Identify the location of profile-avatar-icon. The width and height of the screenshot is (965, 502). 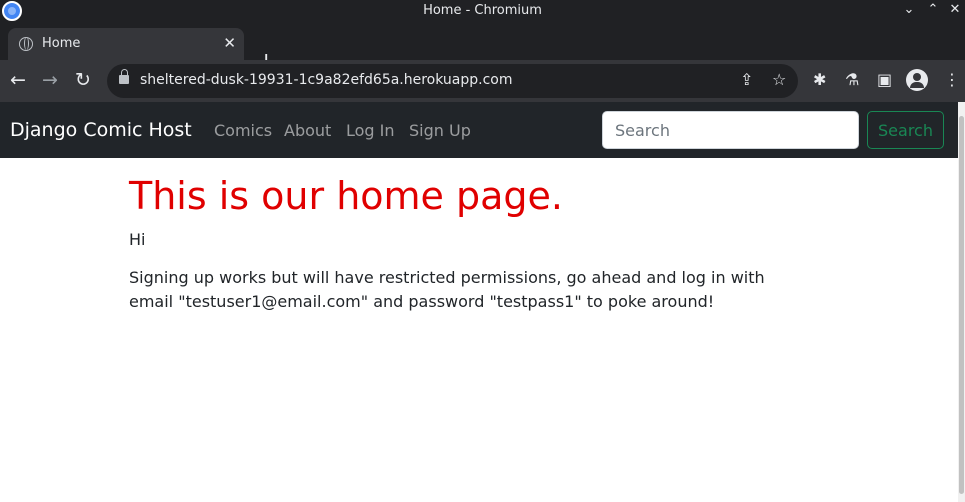
(917, 80).